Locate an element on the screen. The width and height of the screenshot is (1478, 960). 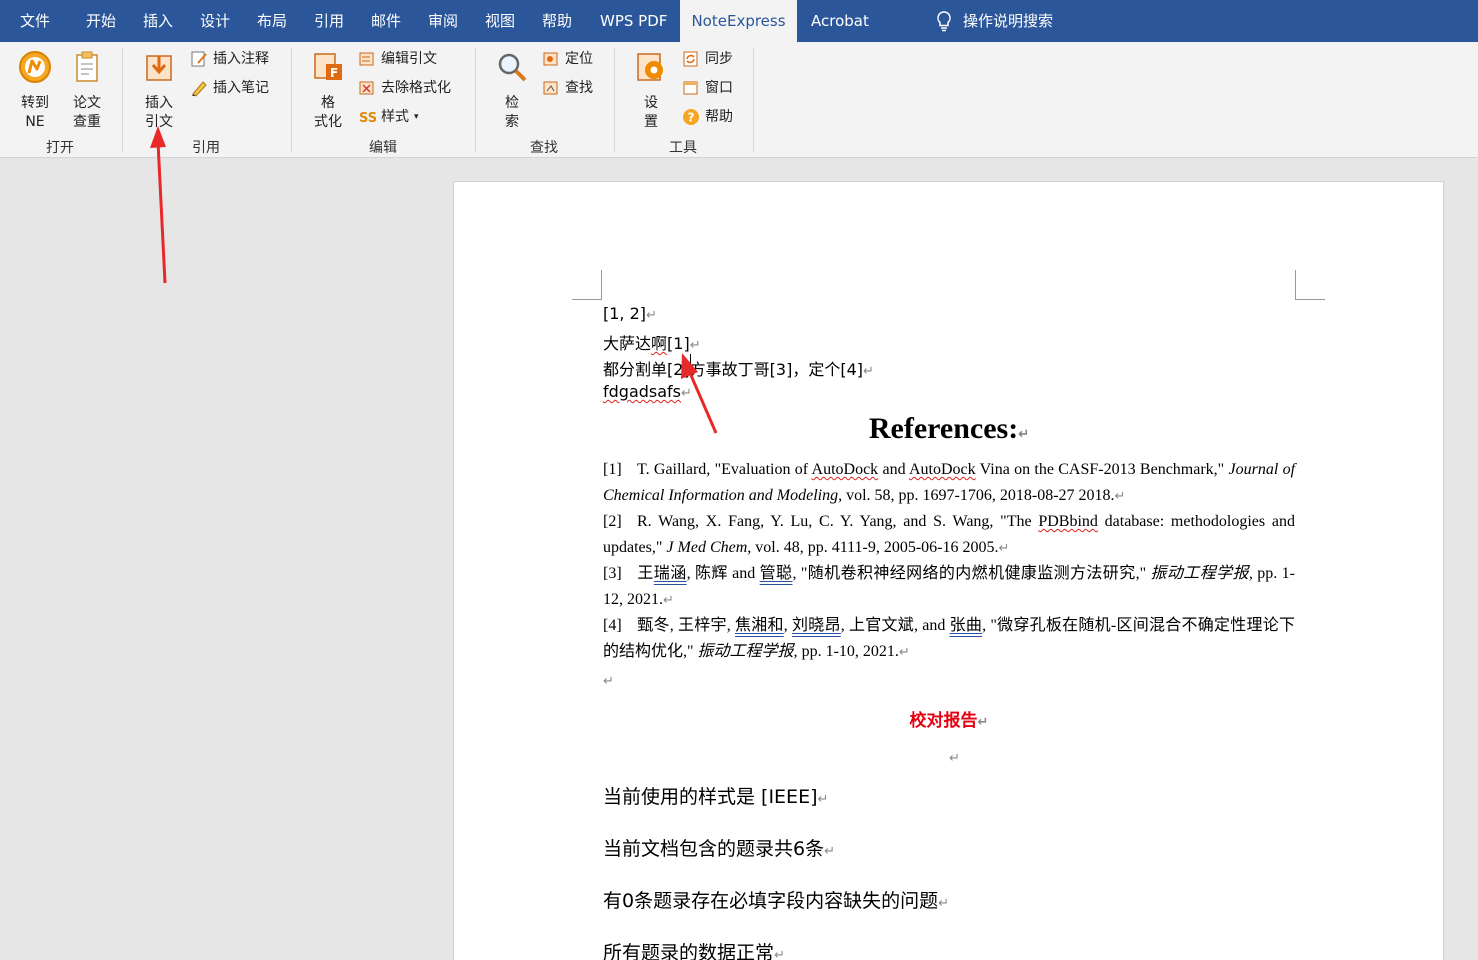
edit-citation-button: 编辑引文 is located at coordinates (397, 59).